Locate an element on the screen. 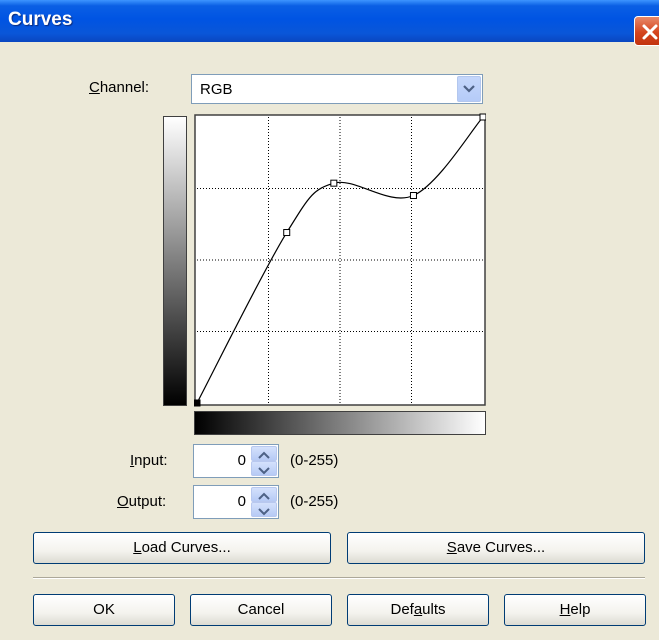 The image size is (659, 640). input-increment-button is located at coordinates (264, 453).